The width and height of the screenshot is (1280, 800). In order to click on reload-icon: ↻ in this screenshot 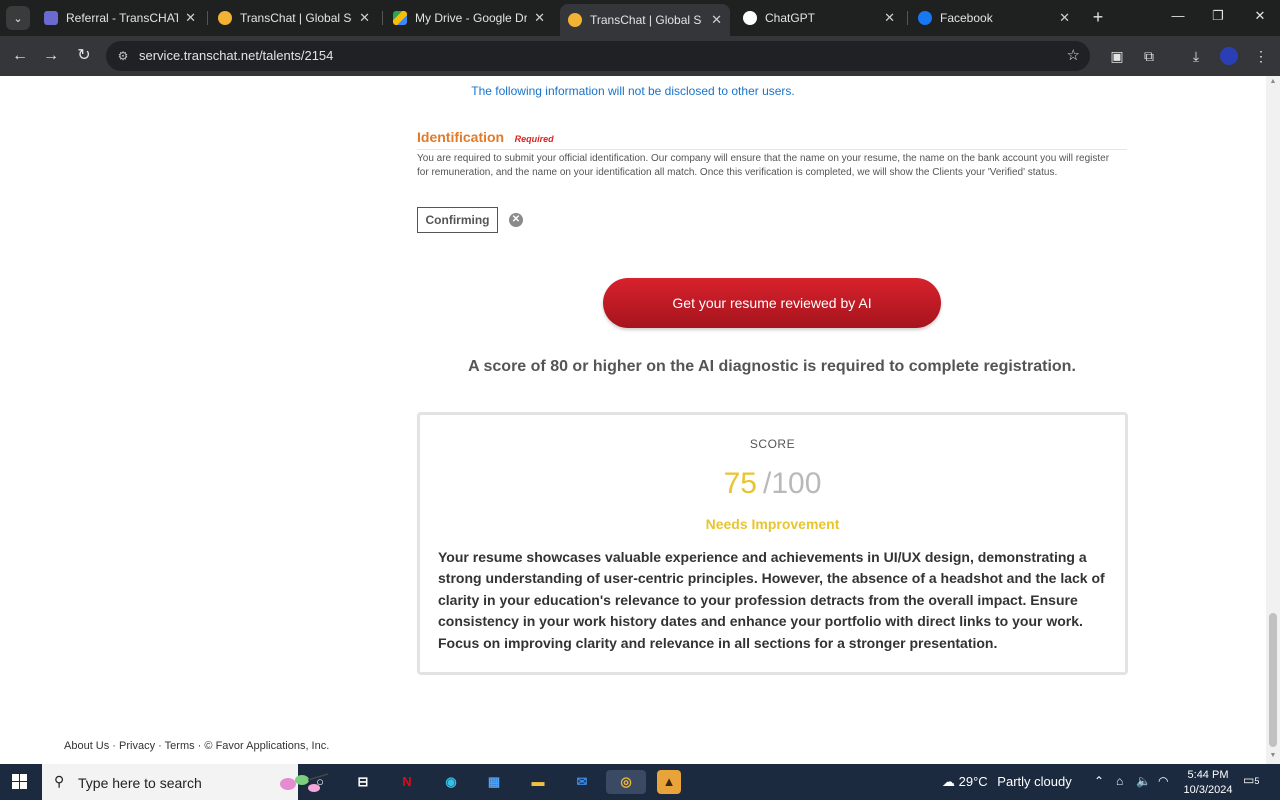, I will do `click(84, 56)`.